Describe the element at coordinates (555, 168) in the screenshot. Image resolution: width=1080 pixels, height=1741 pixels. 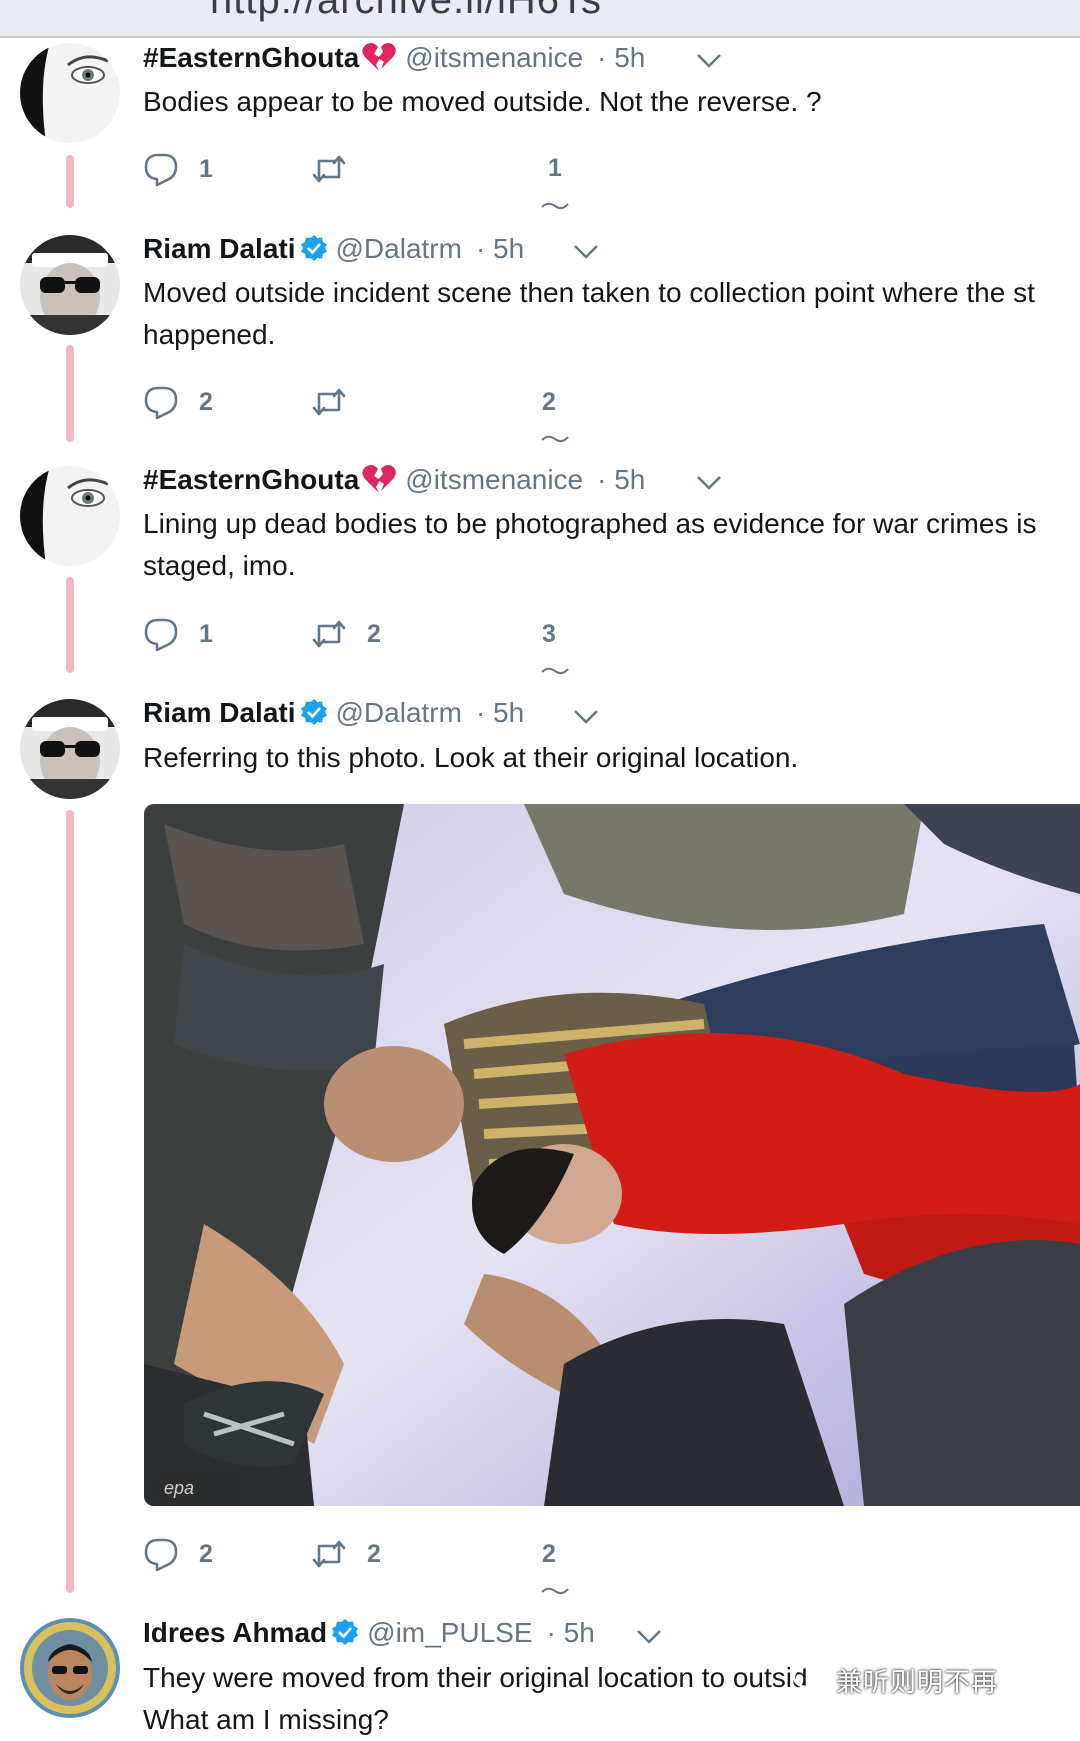
I see `like-count: 1` at that location.